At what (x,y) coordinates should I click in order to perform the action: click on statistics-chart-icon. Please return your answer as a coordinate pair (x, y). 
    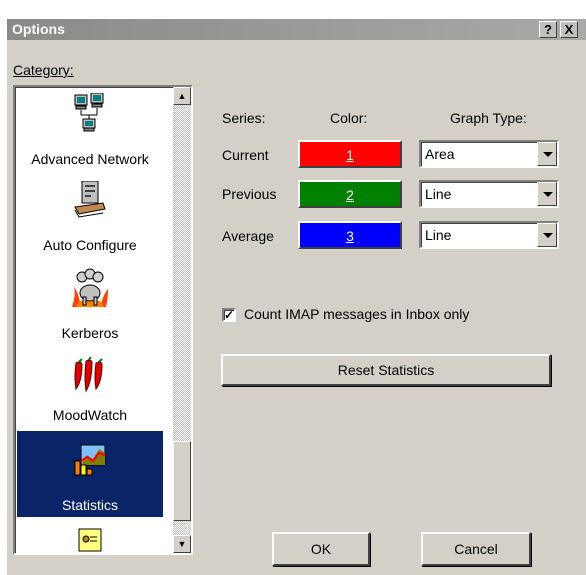
    Looking at the image, I should click on (90, 461).